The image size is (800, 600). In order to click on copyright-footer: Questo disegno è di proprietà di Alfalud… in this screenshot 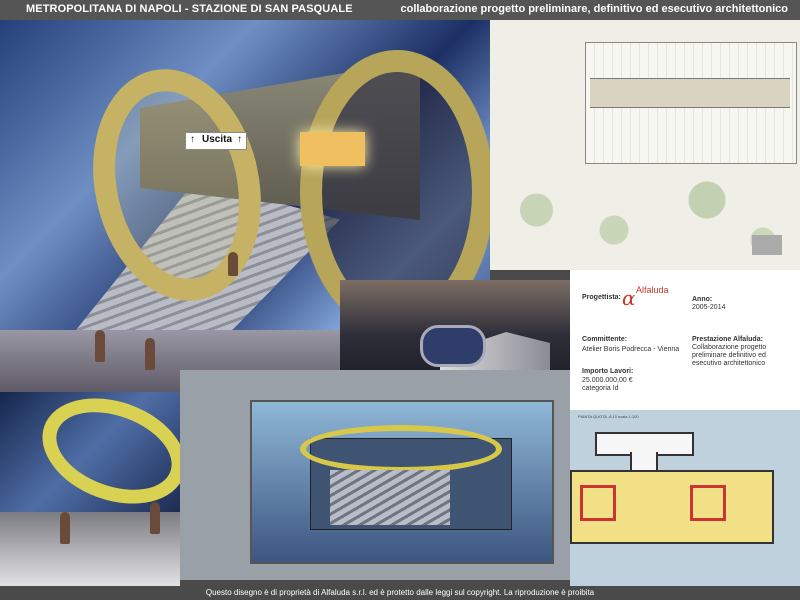, I will do `click(400, 593)`.